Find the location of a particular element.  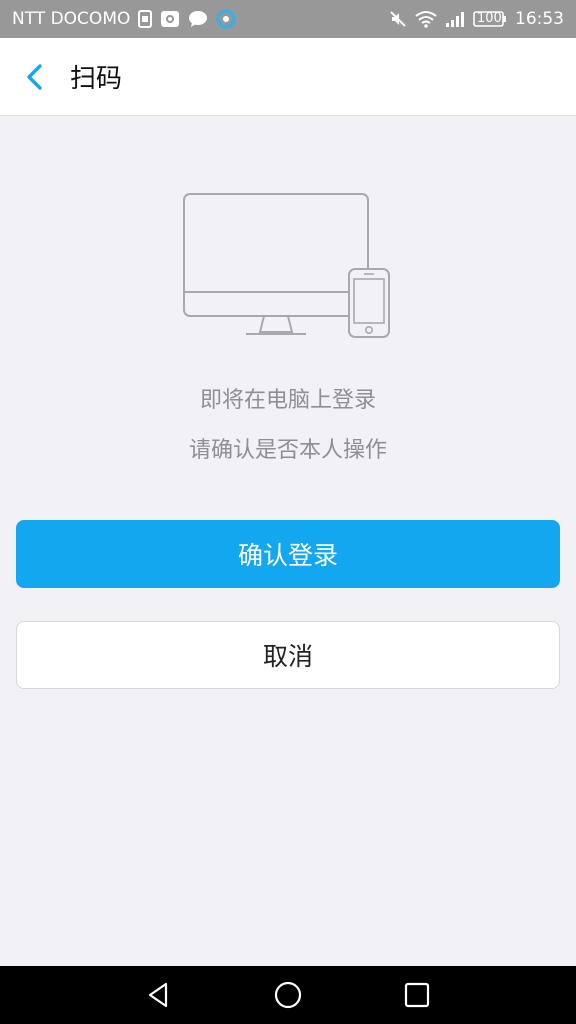

confirm-login-button: 确认登录 is located at coordinates (288, 554).